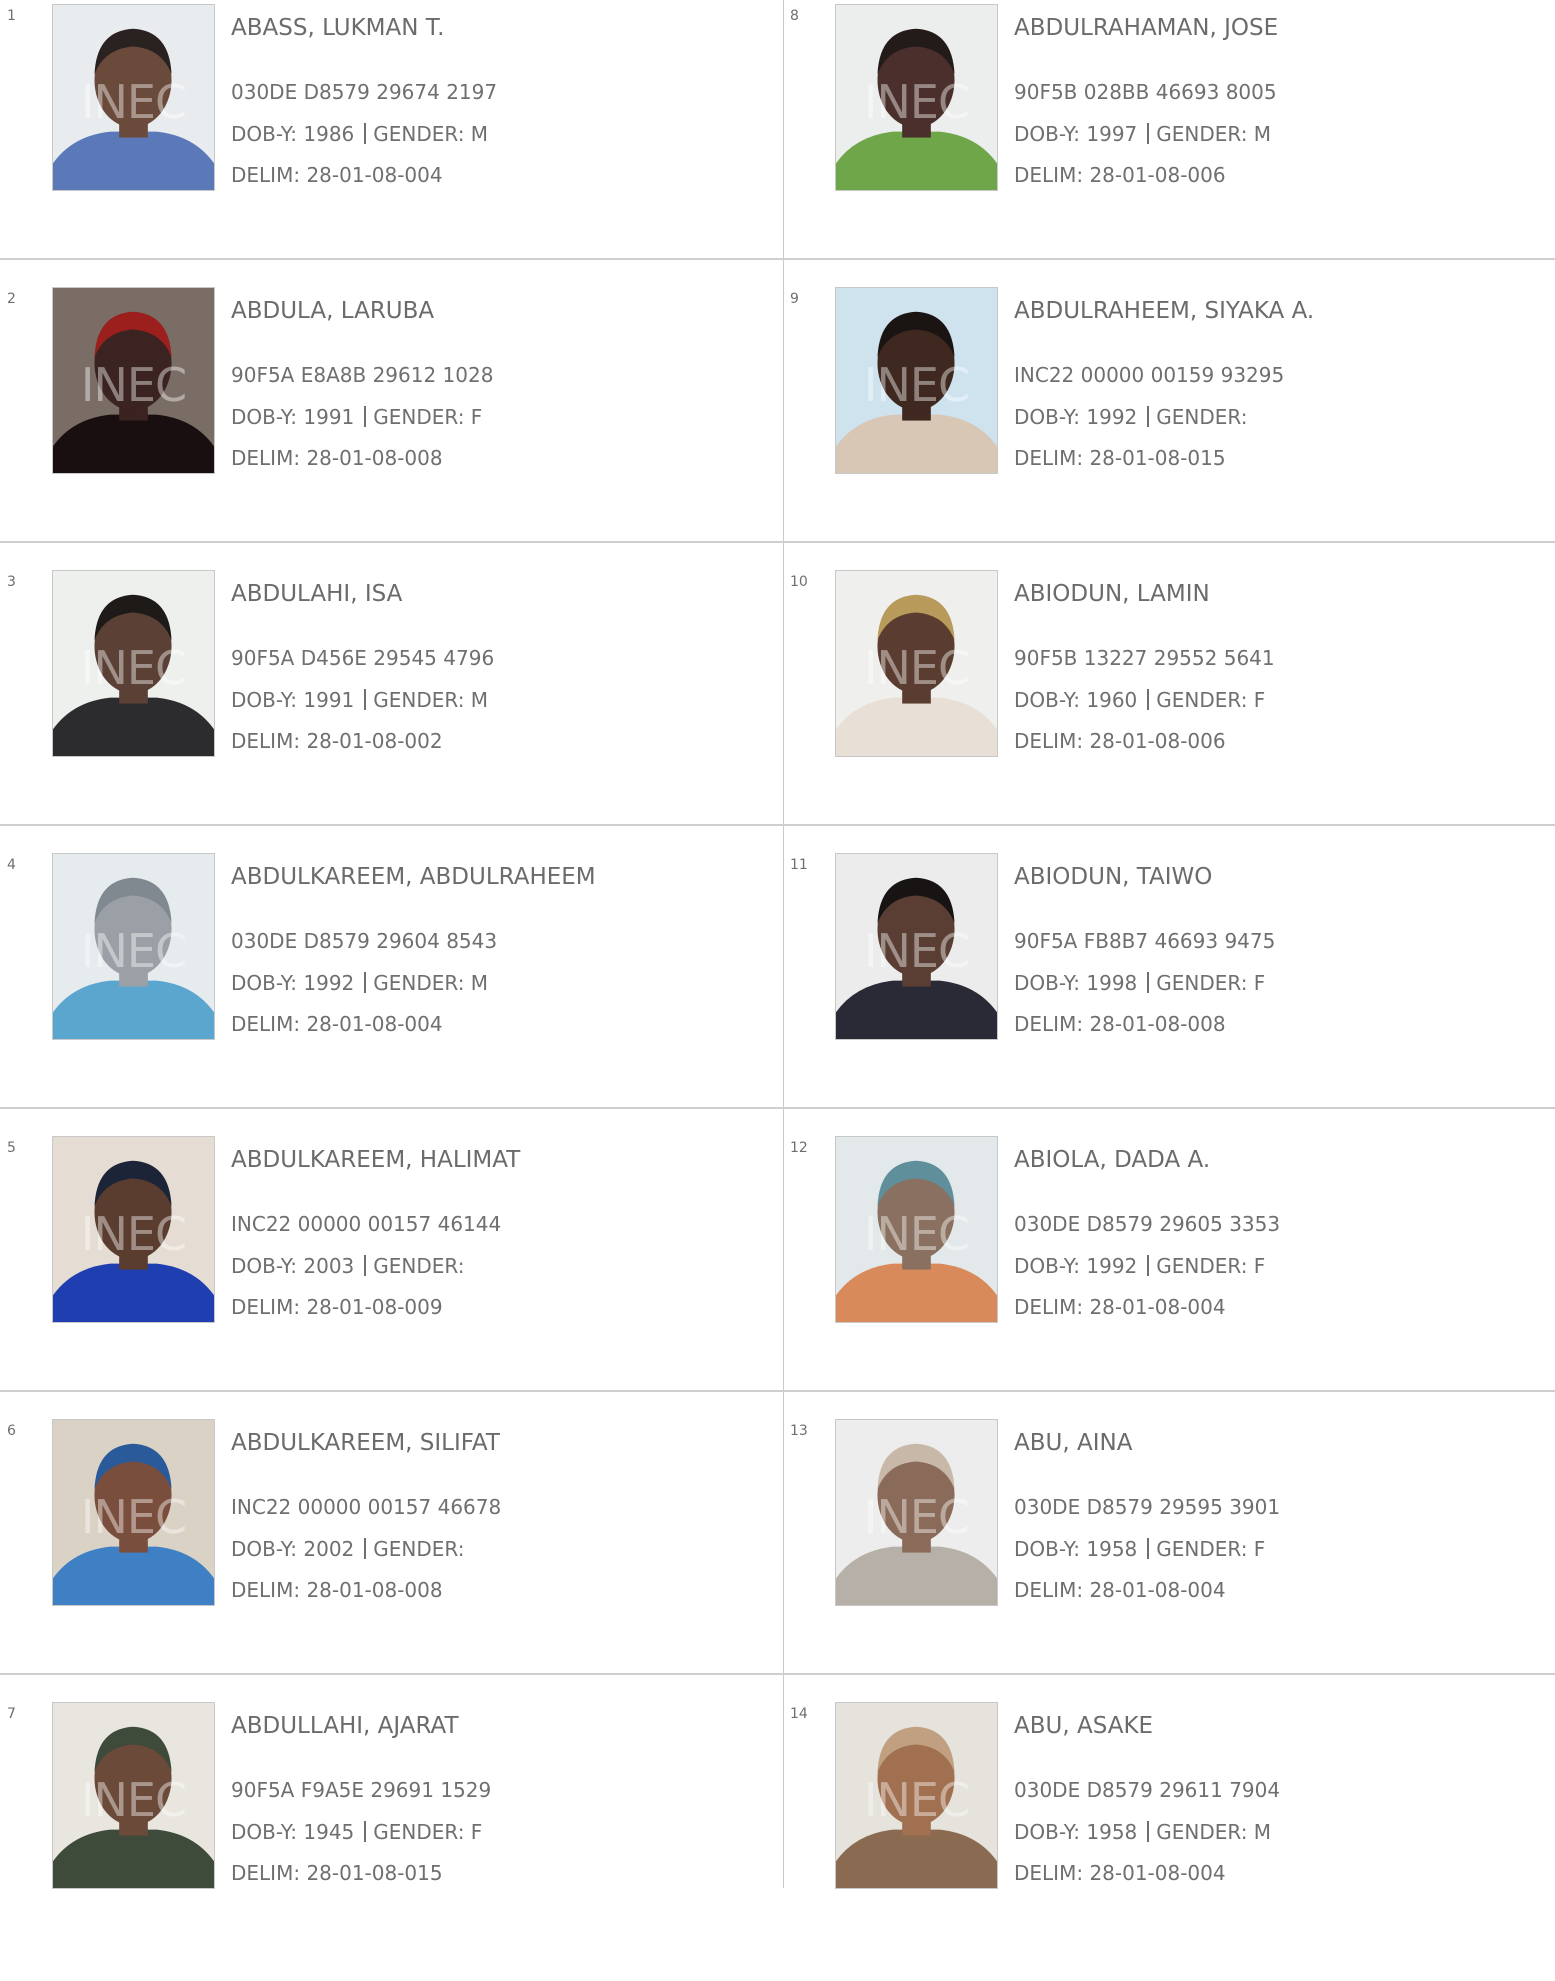 The image size is (1555, 1981). Describe the element at coordinates (11, 1431) in the screenshot. I see `serial-number: 6` at that location.